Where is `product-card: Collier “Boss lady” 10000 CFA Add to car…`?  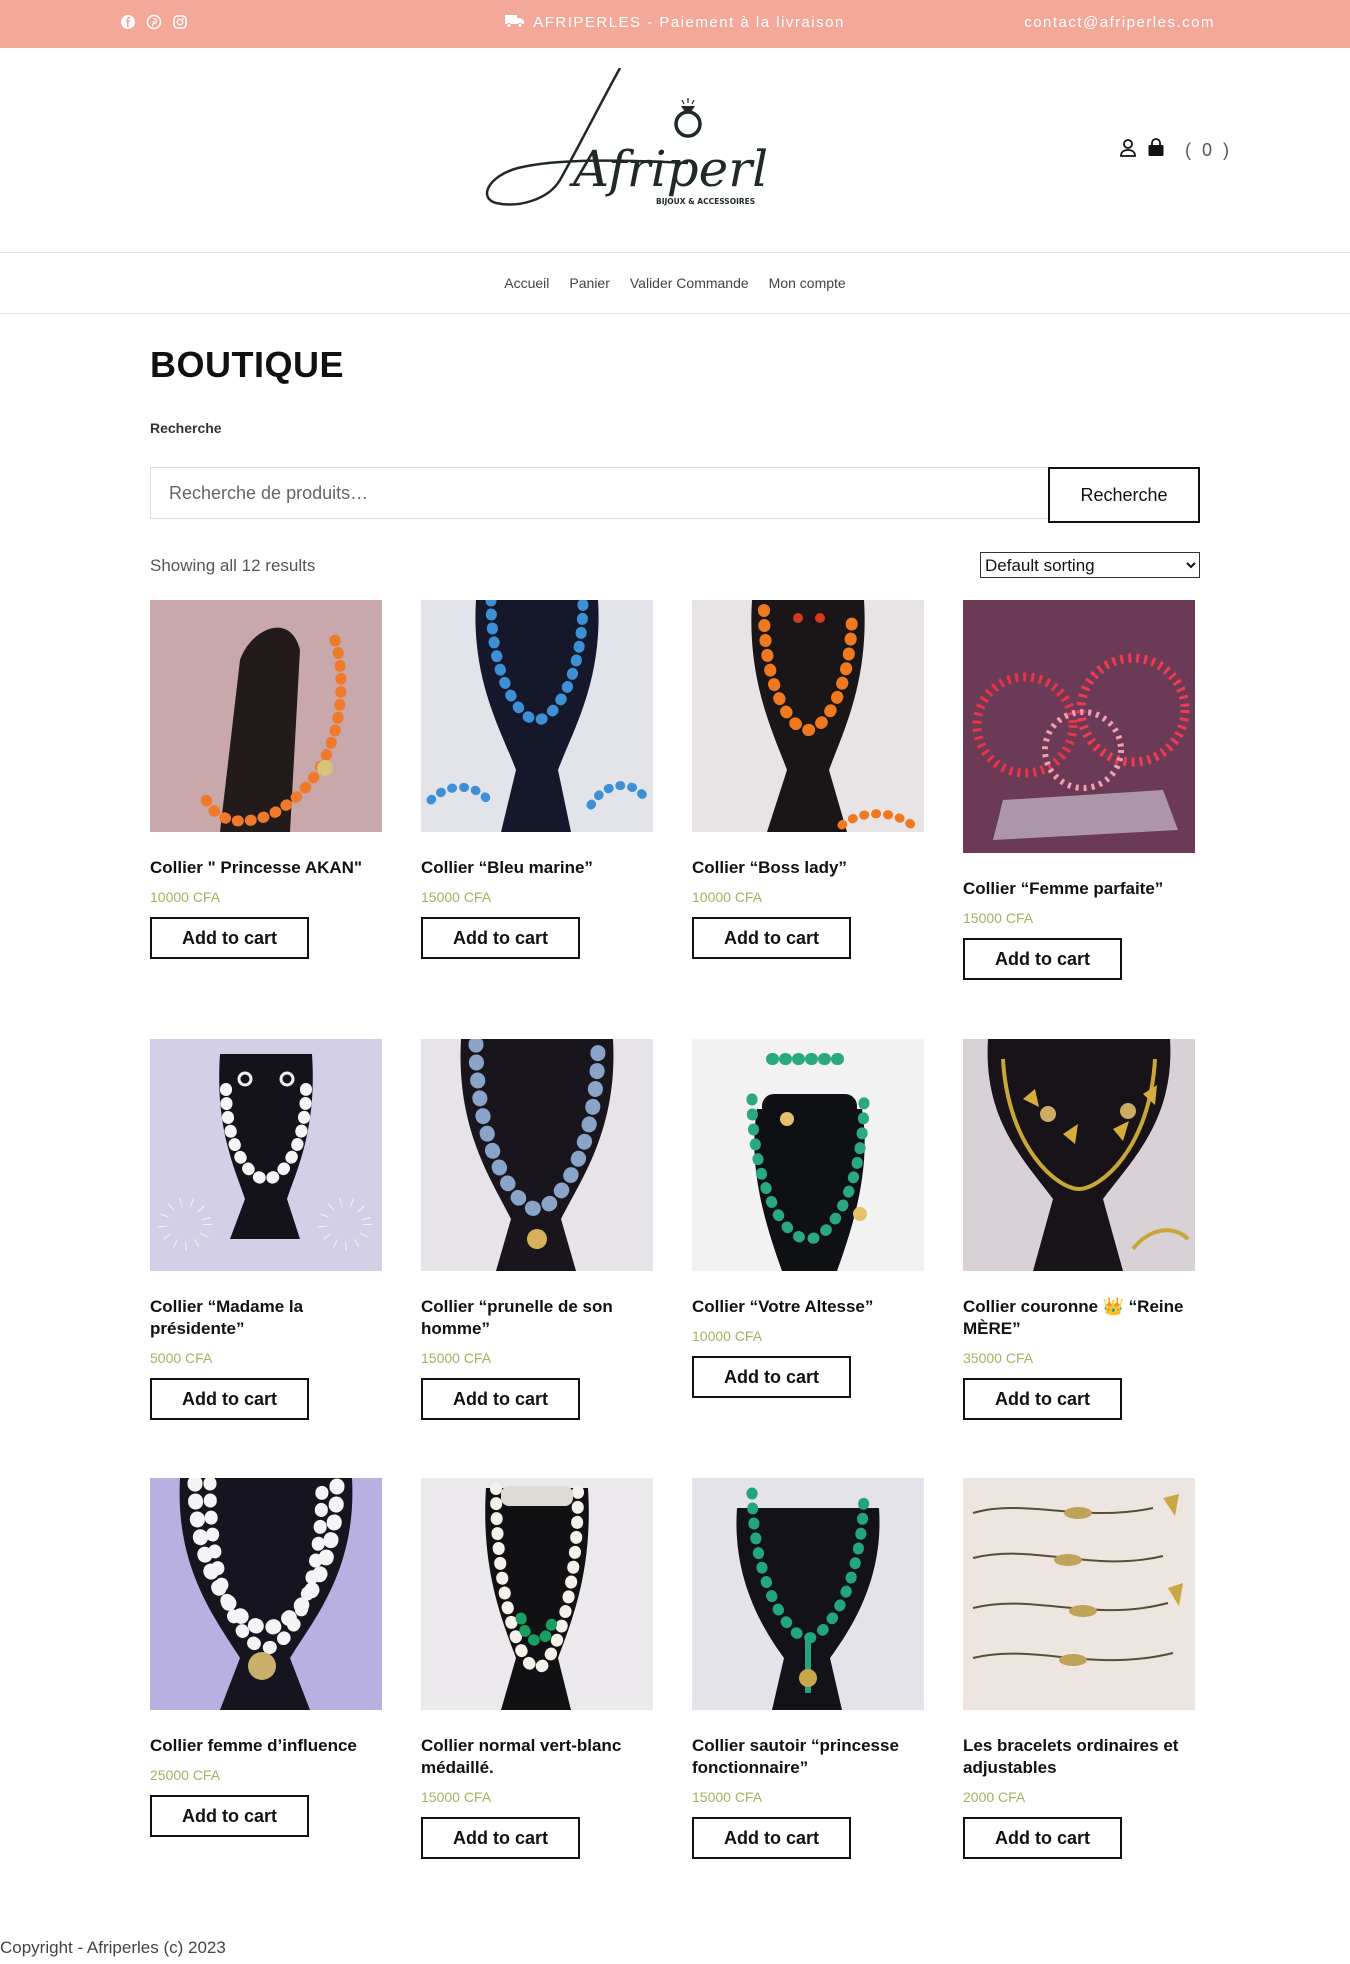 product-card: Collier “Boss lady” 10000 CFA Add to car… is located at coordinates (808, 779).